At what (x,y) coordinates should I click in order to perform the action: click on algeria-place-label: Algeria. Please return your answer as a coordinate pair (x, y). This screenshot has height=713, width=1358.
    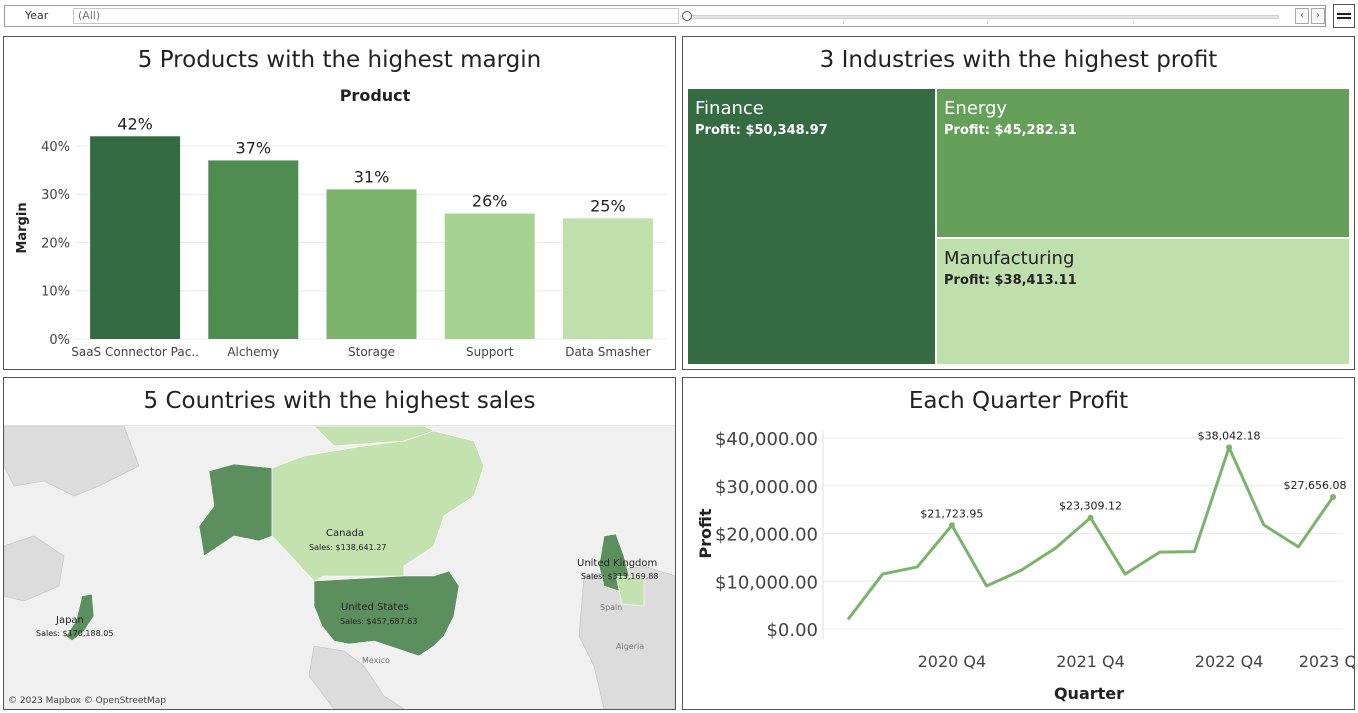
    Looking at the image, I should click on (630, 646).